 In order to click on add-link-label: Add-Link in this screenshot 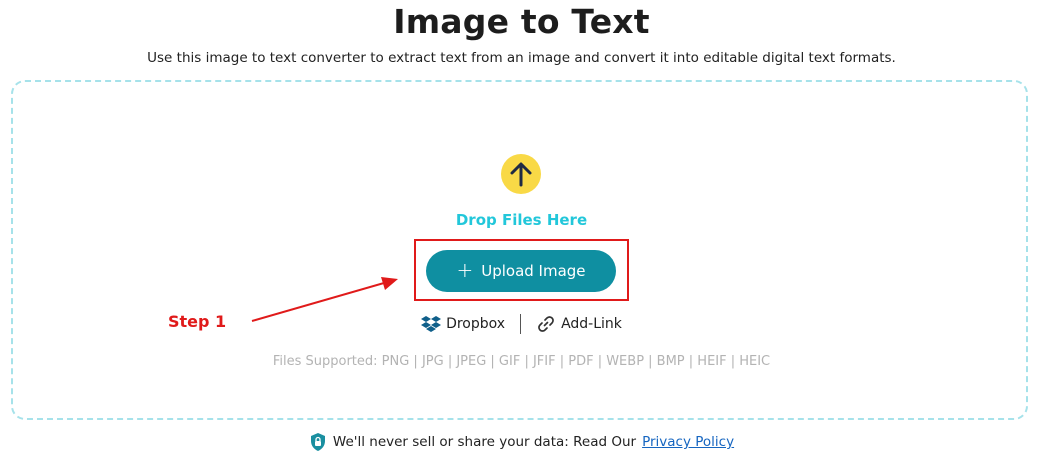, I will do `click(591, 324)`.